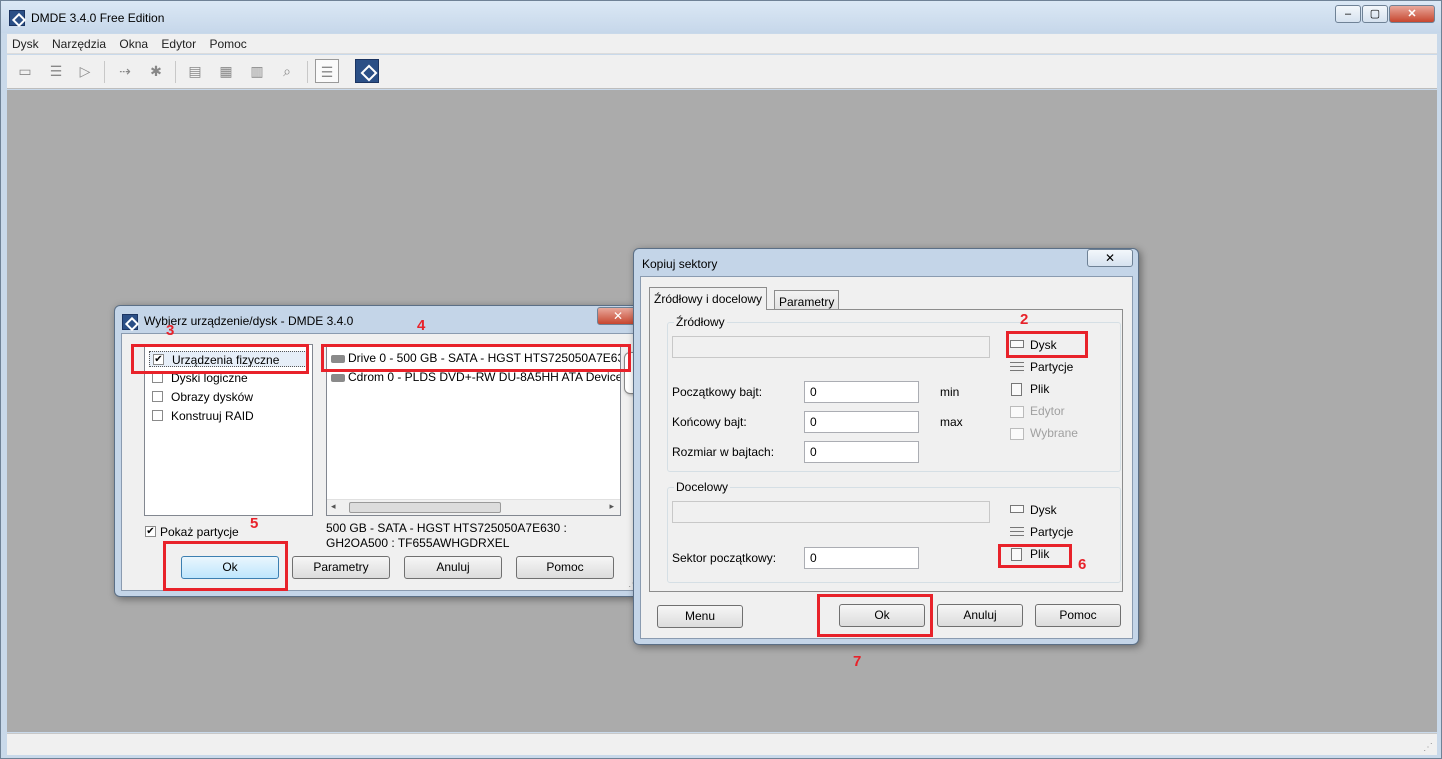 This screenshot has width=1442, height=759. I want to click on copy-dialog-title: Kopiuj sektory, so click(680, 264).